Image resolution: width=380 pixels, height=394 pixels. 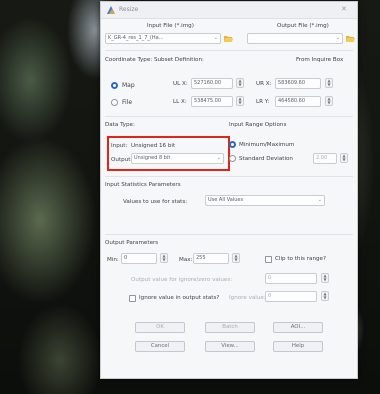 I want to click on minmax-radio-label: Minimum/Maximum, so click(x=267, y=145).